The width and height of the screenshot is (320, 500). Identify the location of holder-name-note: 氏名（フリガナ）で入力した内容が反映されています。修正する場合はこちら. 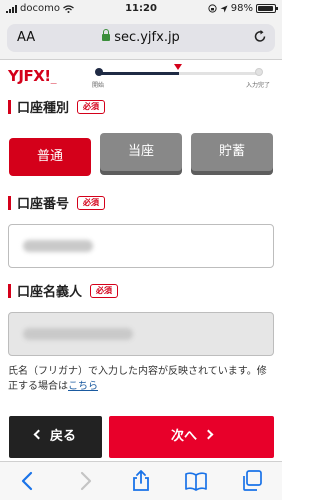
(142, 379).